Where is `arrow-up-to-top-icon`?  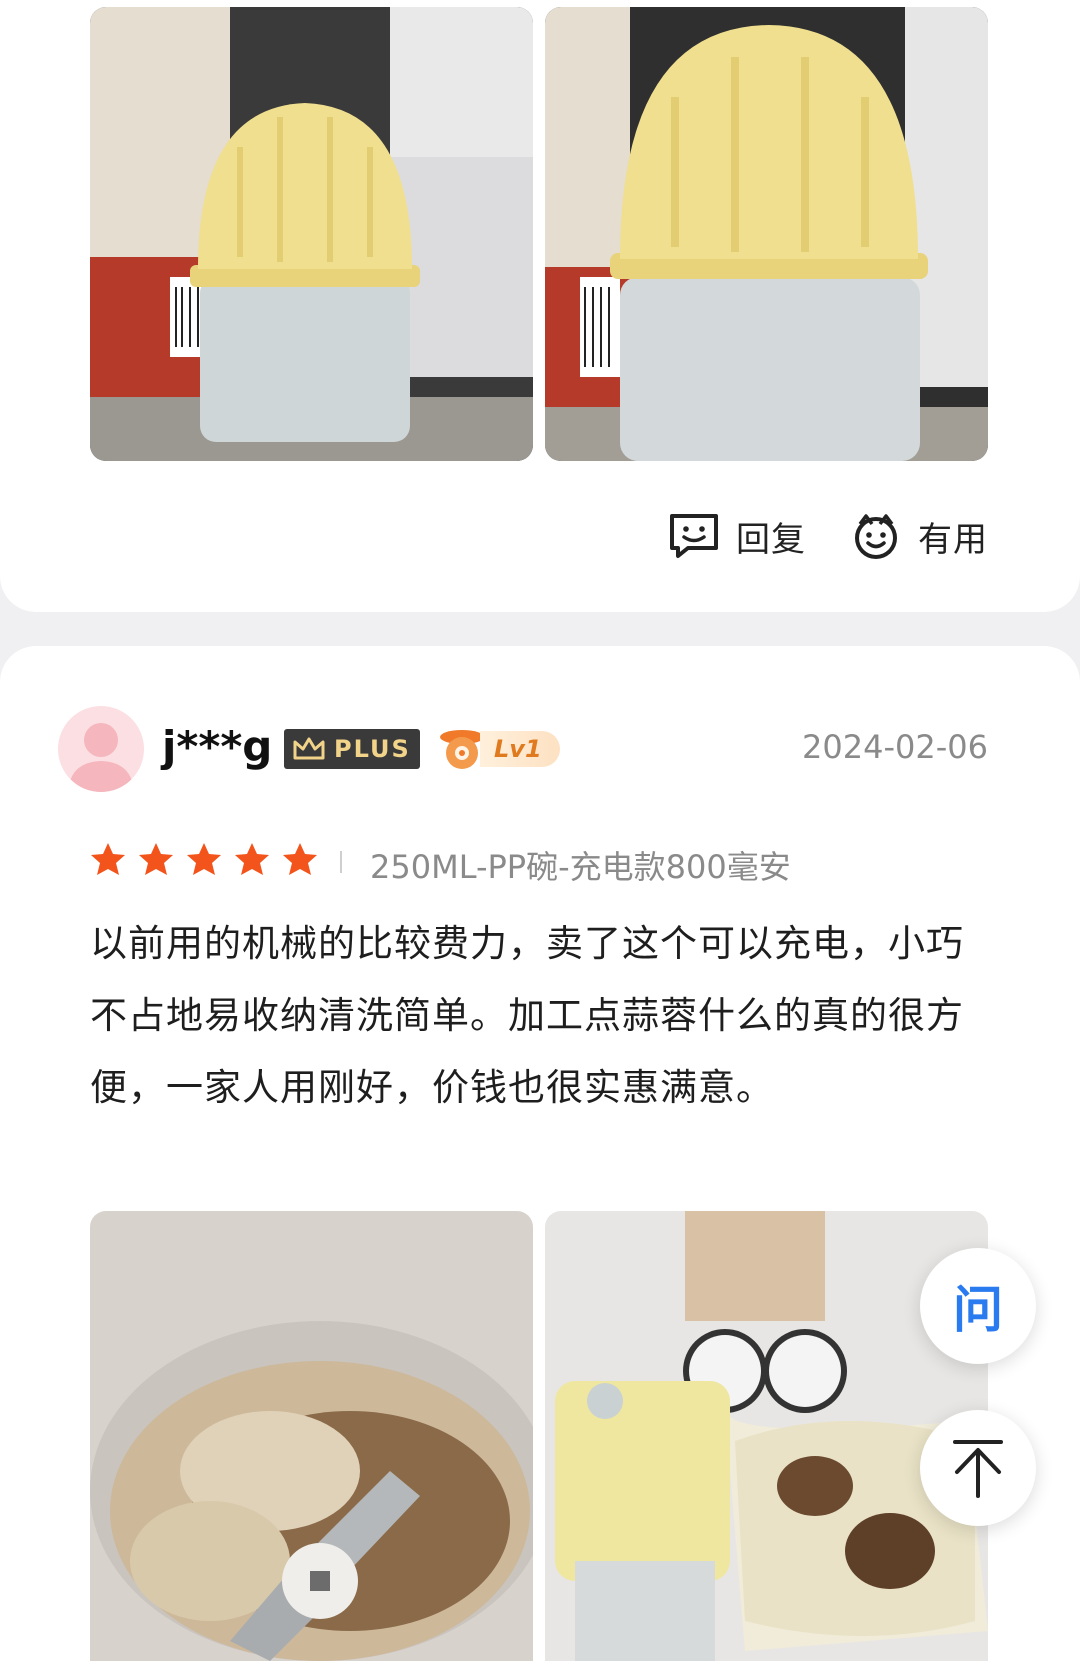
arrow-up-to-top-icon is located at coordinates (978, 1469).